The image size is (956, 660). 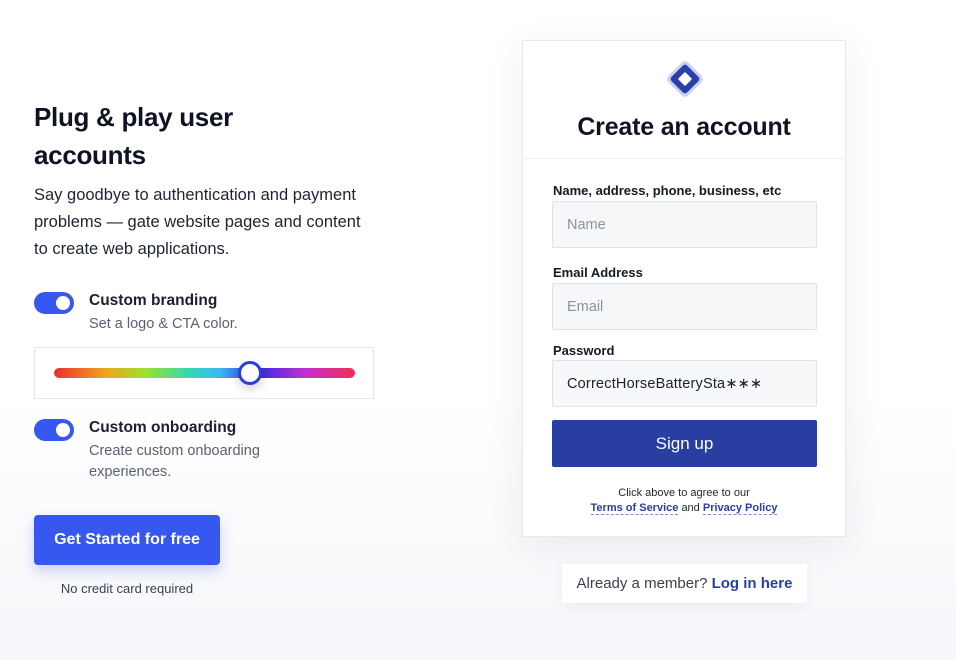 I want to click on custom-onboarding-toggle, so click(x=54, y=430).